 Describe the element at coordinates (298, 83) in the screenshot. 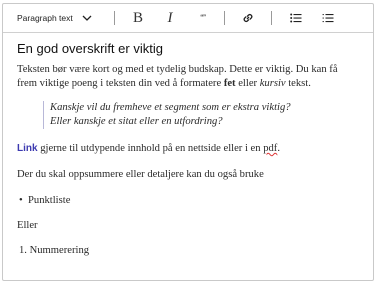

I see `intro-text: tekst.` at that location.